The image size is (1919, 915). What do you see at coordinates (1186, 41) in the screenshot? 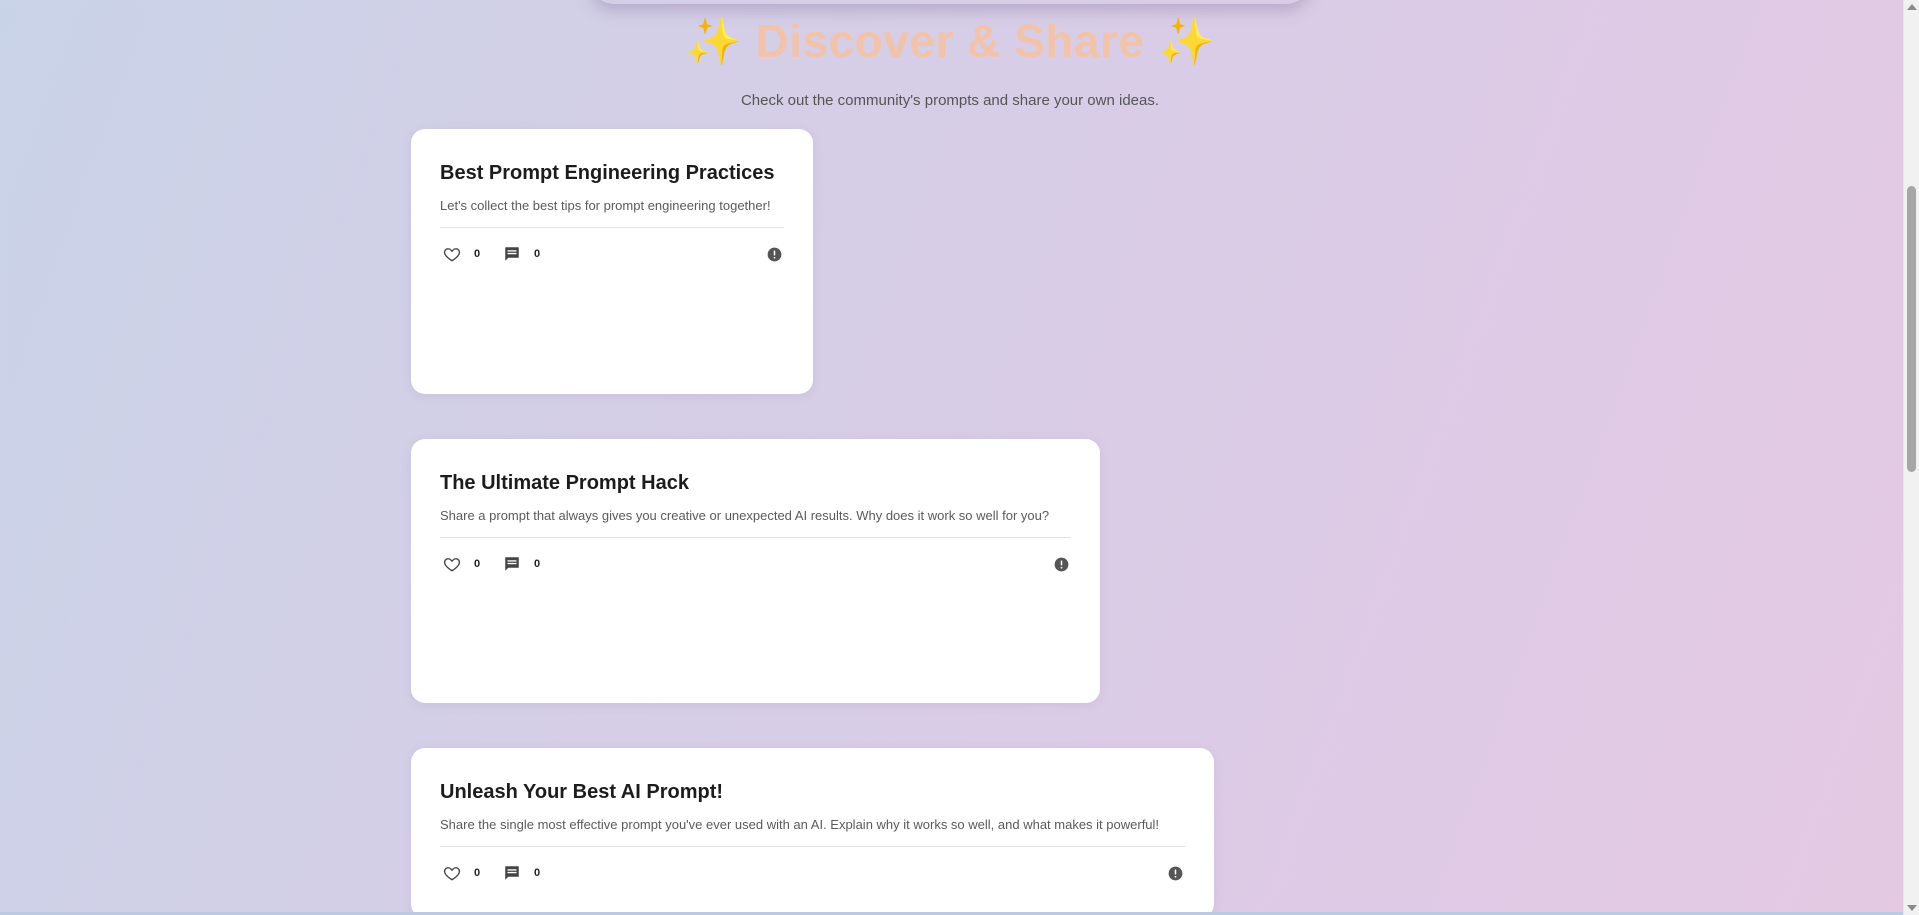
I see `sparkle-right-icon: ✨` at bounding box center [1186, 41].